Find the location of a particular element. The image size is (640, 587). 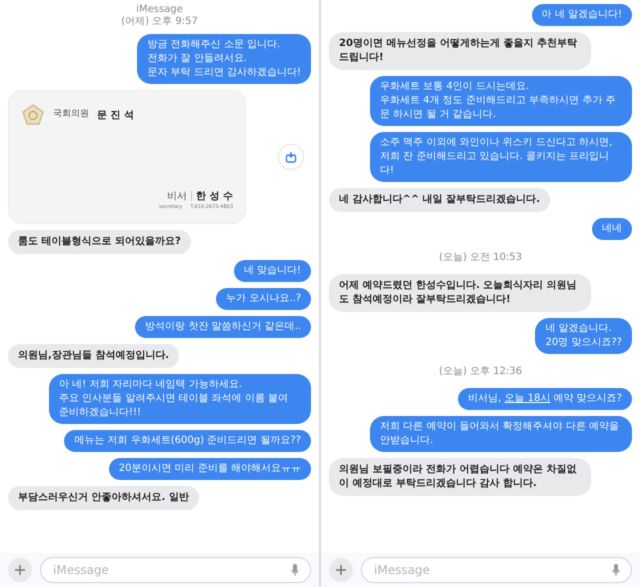

sent-message: 네 맞습니다! is located at coordinates (272, 271).